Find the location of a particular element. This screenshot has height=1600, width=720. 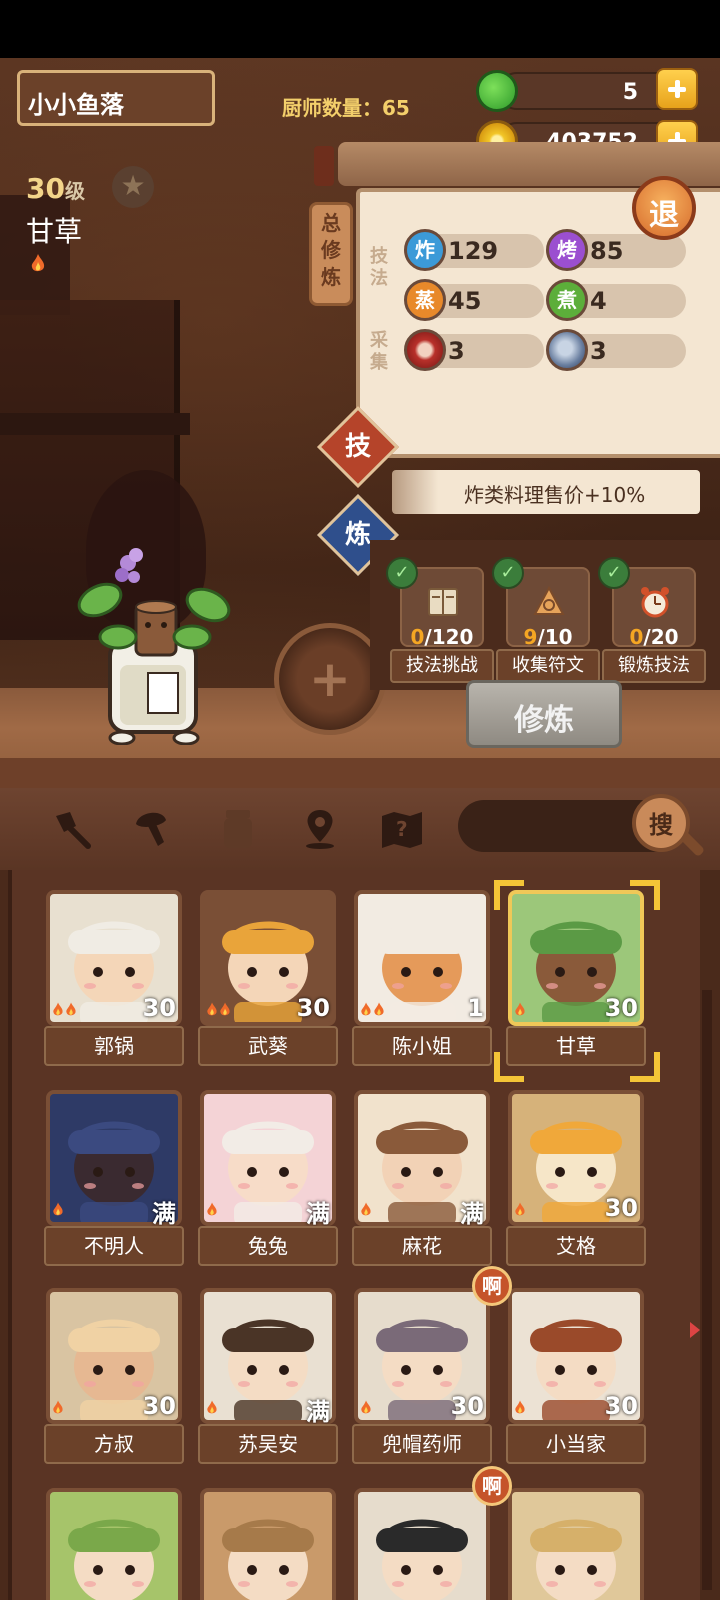

book-icon is located at coordinates (443, 602).